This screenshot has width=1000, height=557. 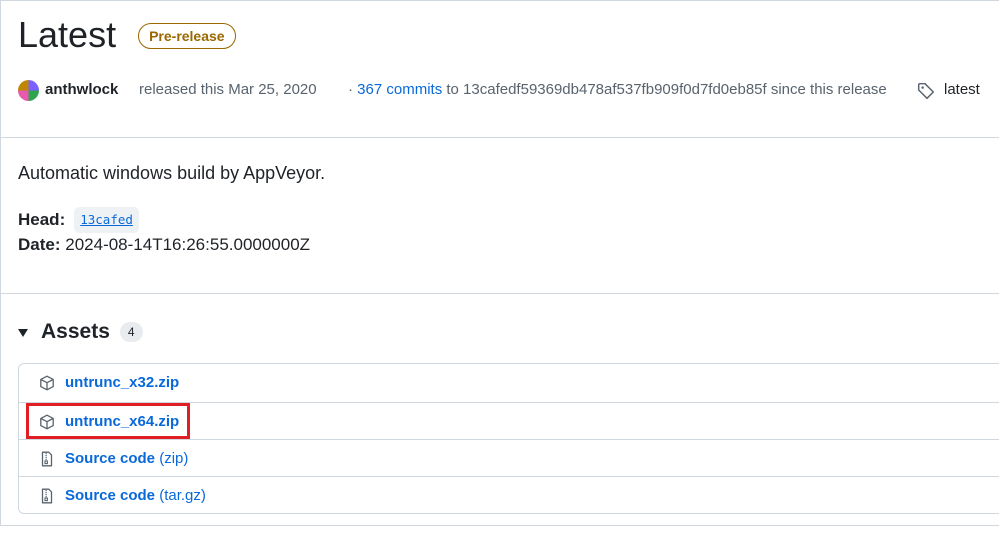 I want to click on tag-icon, so click(x=926, y=91).